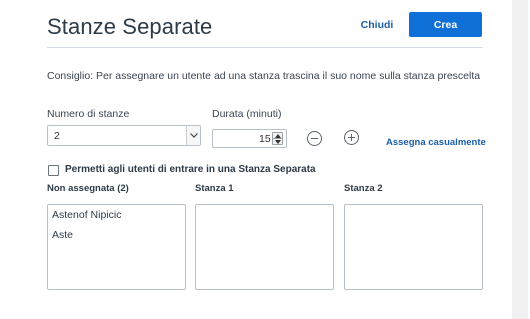 The height and width of the screenshot is (319, 530). Describe the element at coordinates (377, 25) in the screenshot. I see `close-button: Chiudi` at that location.